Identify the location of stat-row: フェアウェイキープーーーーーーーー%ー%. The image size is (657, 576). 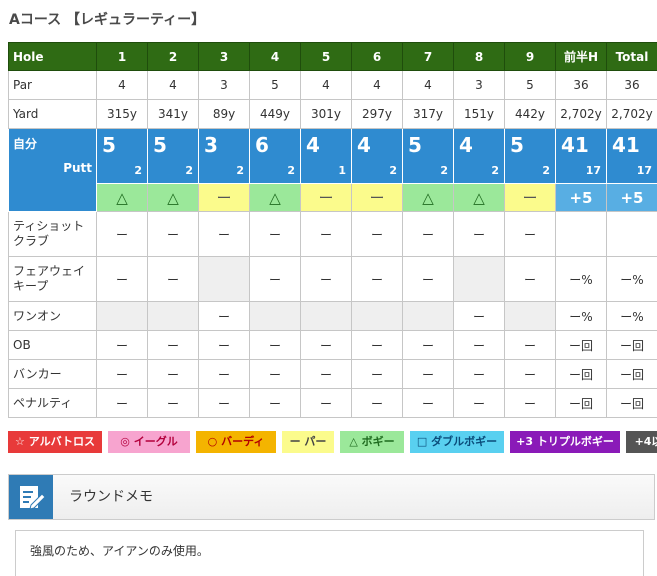
(333, 279).